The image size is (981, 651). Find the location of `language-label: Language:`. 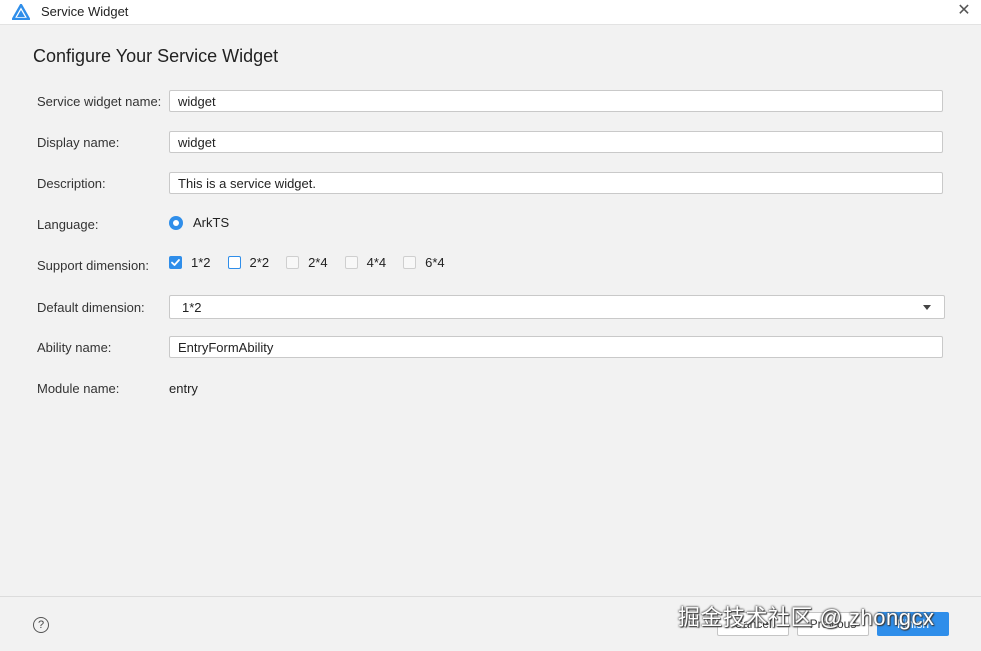

language-label: Language: is located at coordinates (68, 224).